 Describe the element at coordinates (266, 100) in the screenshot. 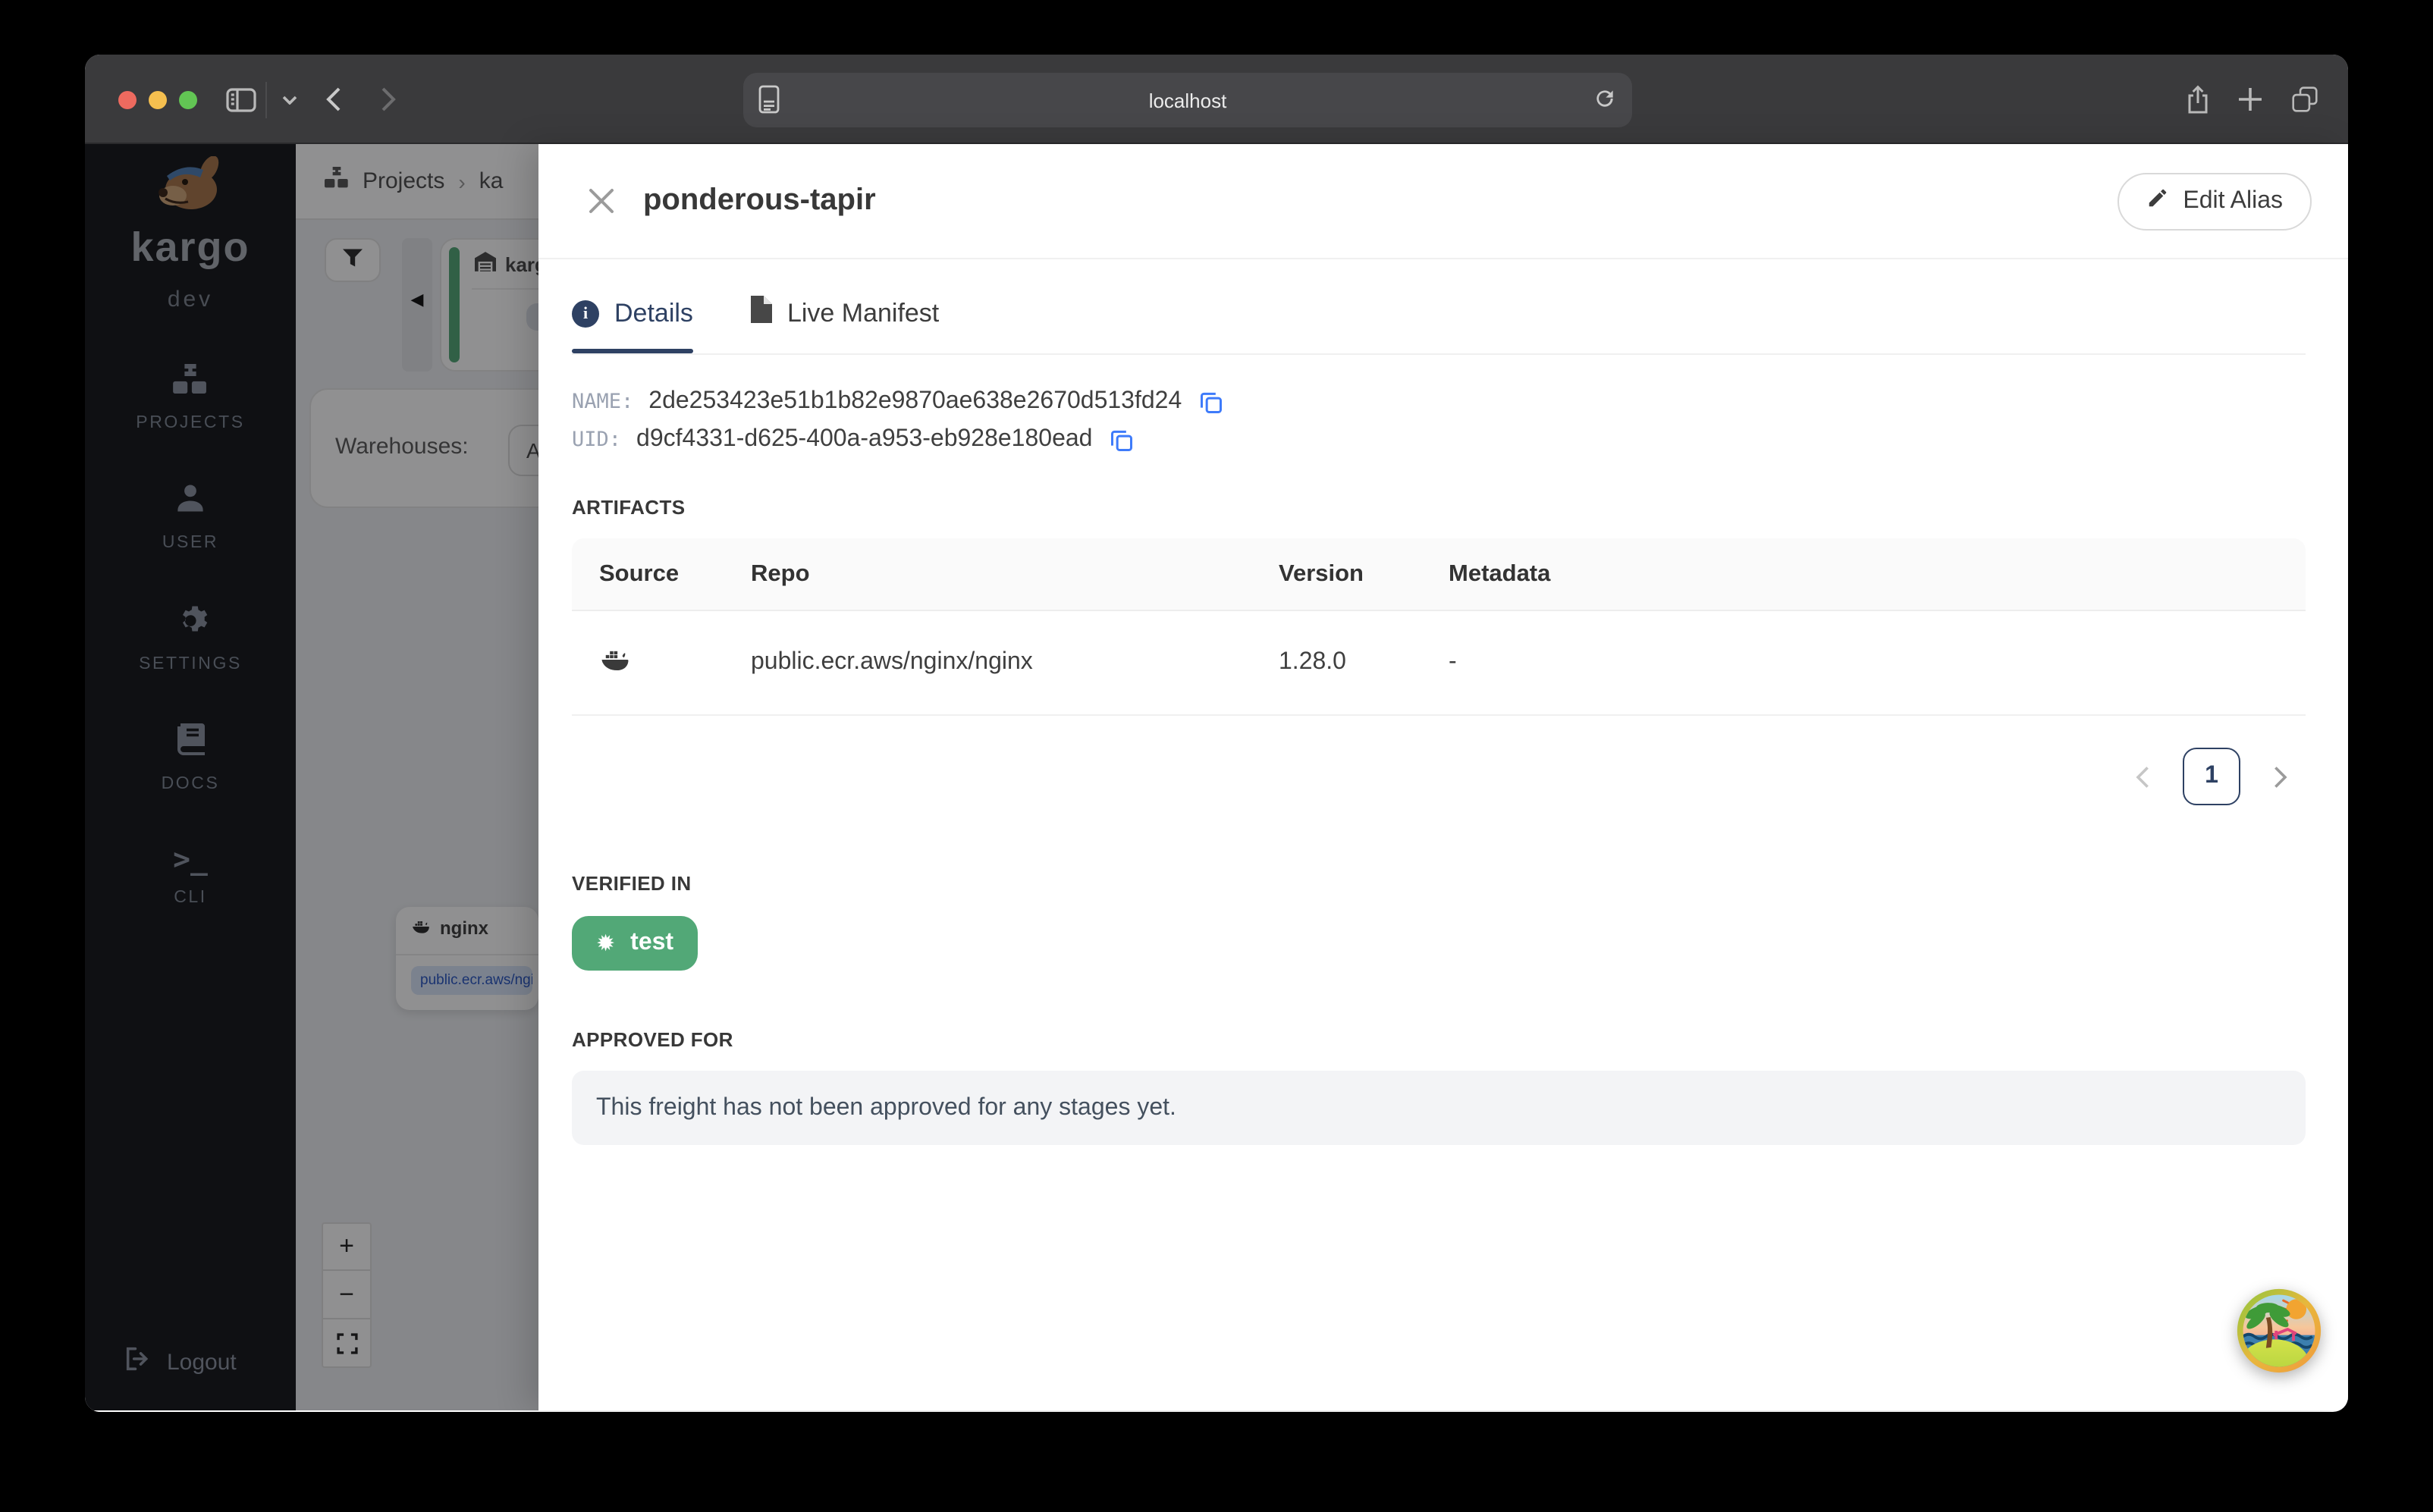

I see `toolbar-divider` at that location.